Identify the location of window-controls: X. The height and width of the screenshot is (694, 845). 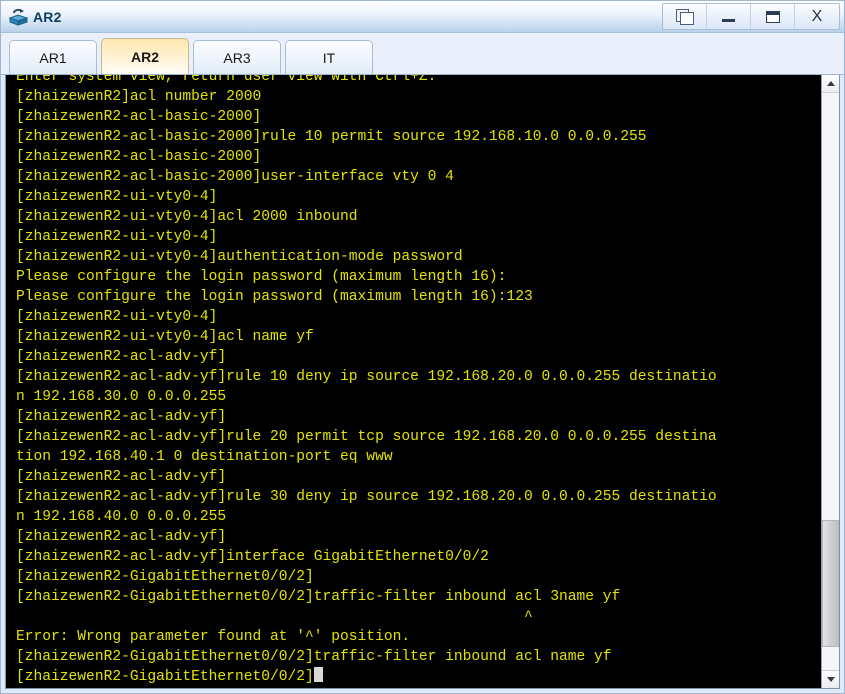
(751, 16).